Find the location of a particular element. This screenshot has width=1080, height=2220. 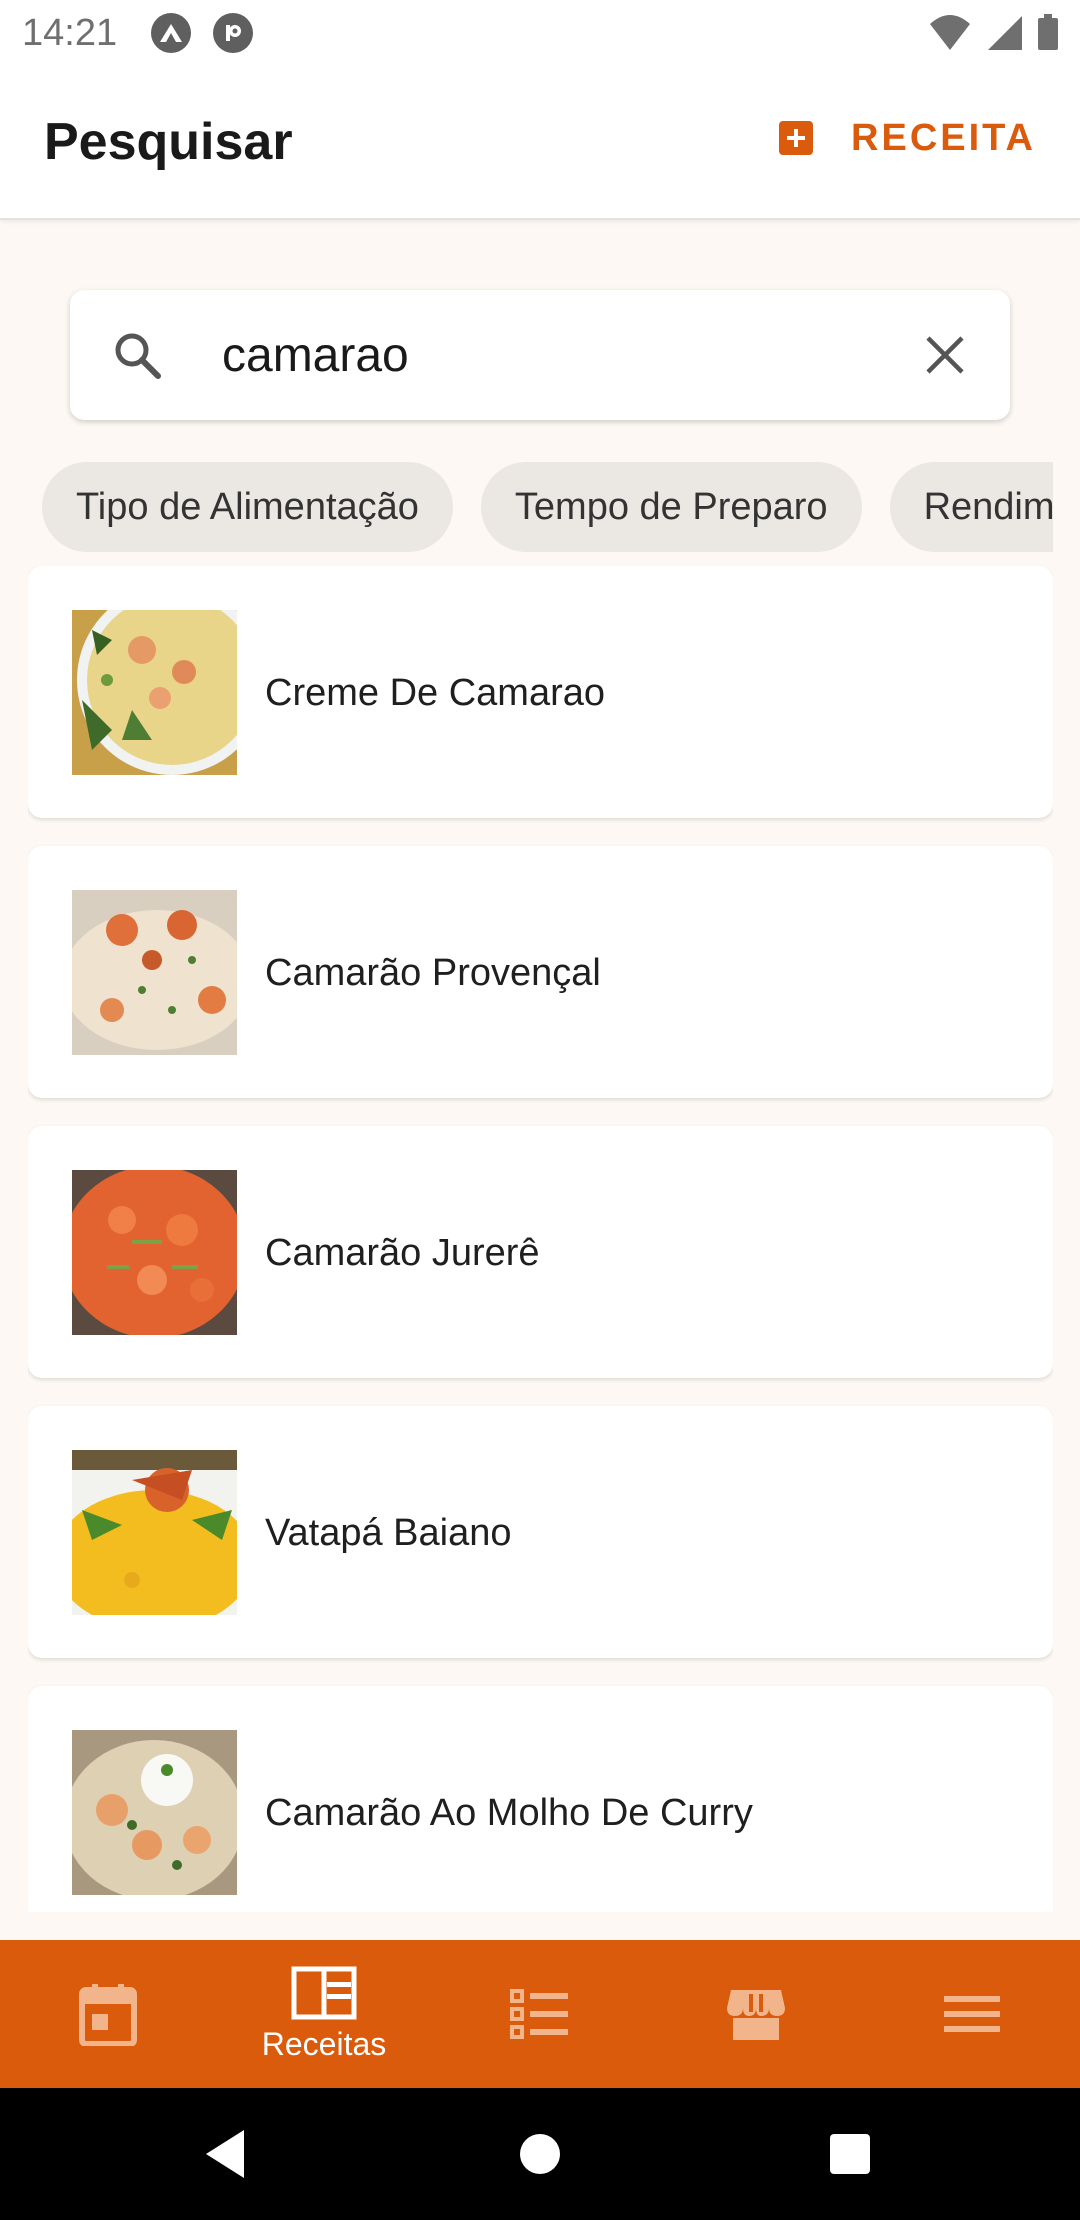

recipe-card: Creme De Camarao is located at coordinates (540, 692).